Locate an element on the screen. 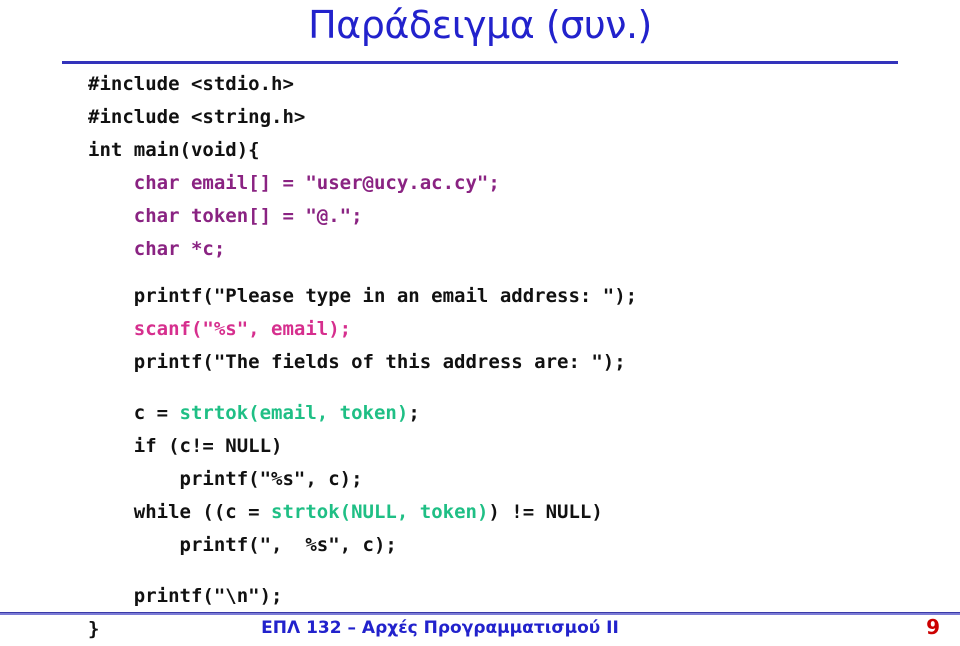 This screenshot has height=646, width=960. code-token: char *c; is located at coordinates (179, 249).